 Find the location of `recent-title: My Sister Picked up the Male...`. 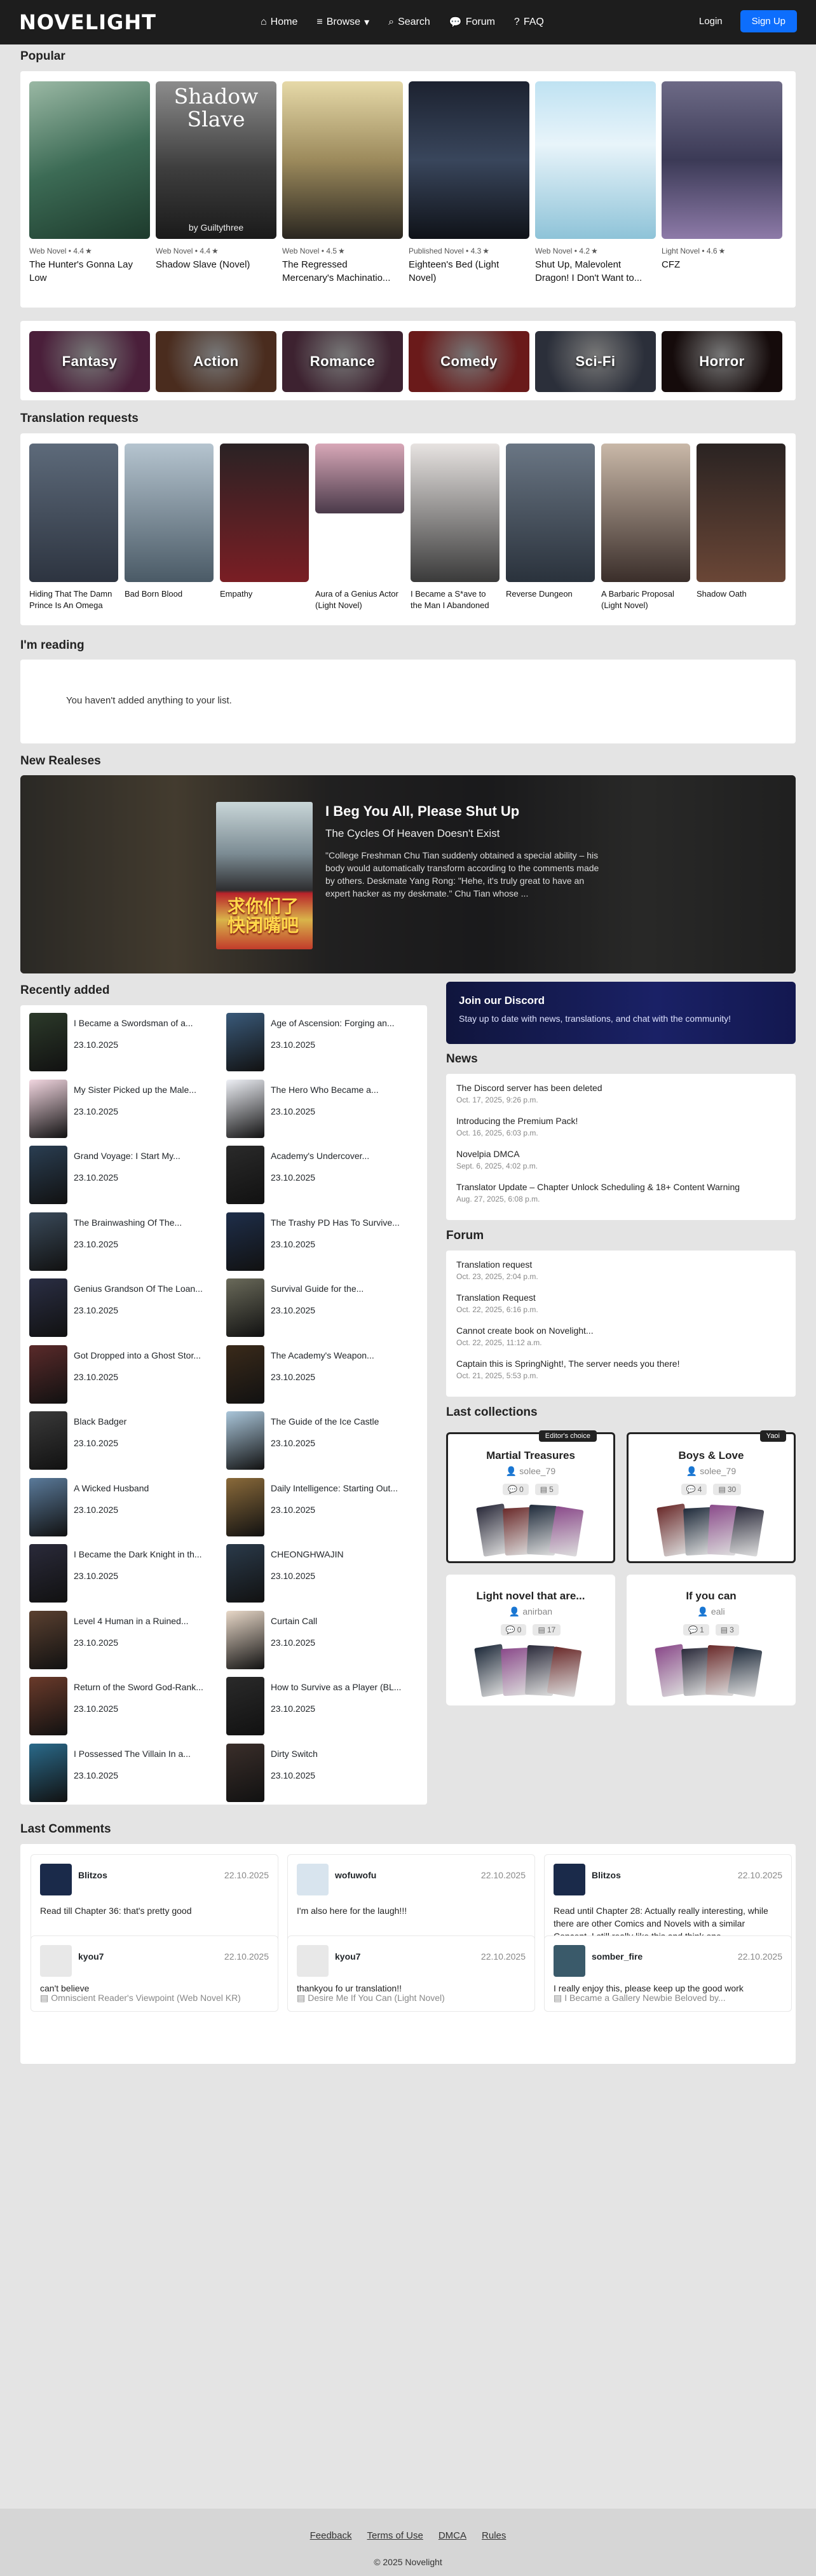

recent-title: My Sister Picked up the Male... is located at coordinates (144, 1090).